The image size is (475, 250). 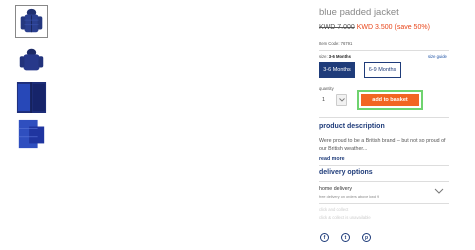 I want to click on product-title: blue padded jacket, so click(x=359, y=12).